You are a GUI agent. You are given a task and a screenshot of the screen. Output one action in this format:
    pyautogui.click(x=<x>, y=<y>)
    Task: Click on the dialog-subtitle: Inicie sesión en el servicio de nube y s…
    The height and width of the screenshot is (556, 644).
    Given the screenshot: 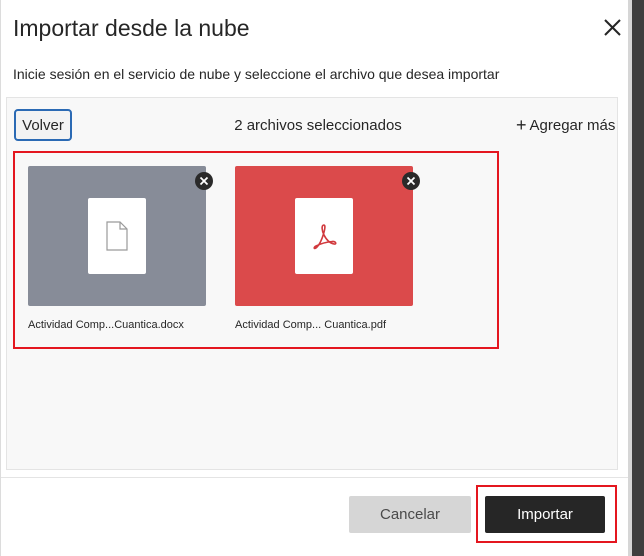 What is the action you would take?
    pyautogui.click(x=256, y=74)
    